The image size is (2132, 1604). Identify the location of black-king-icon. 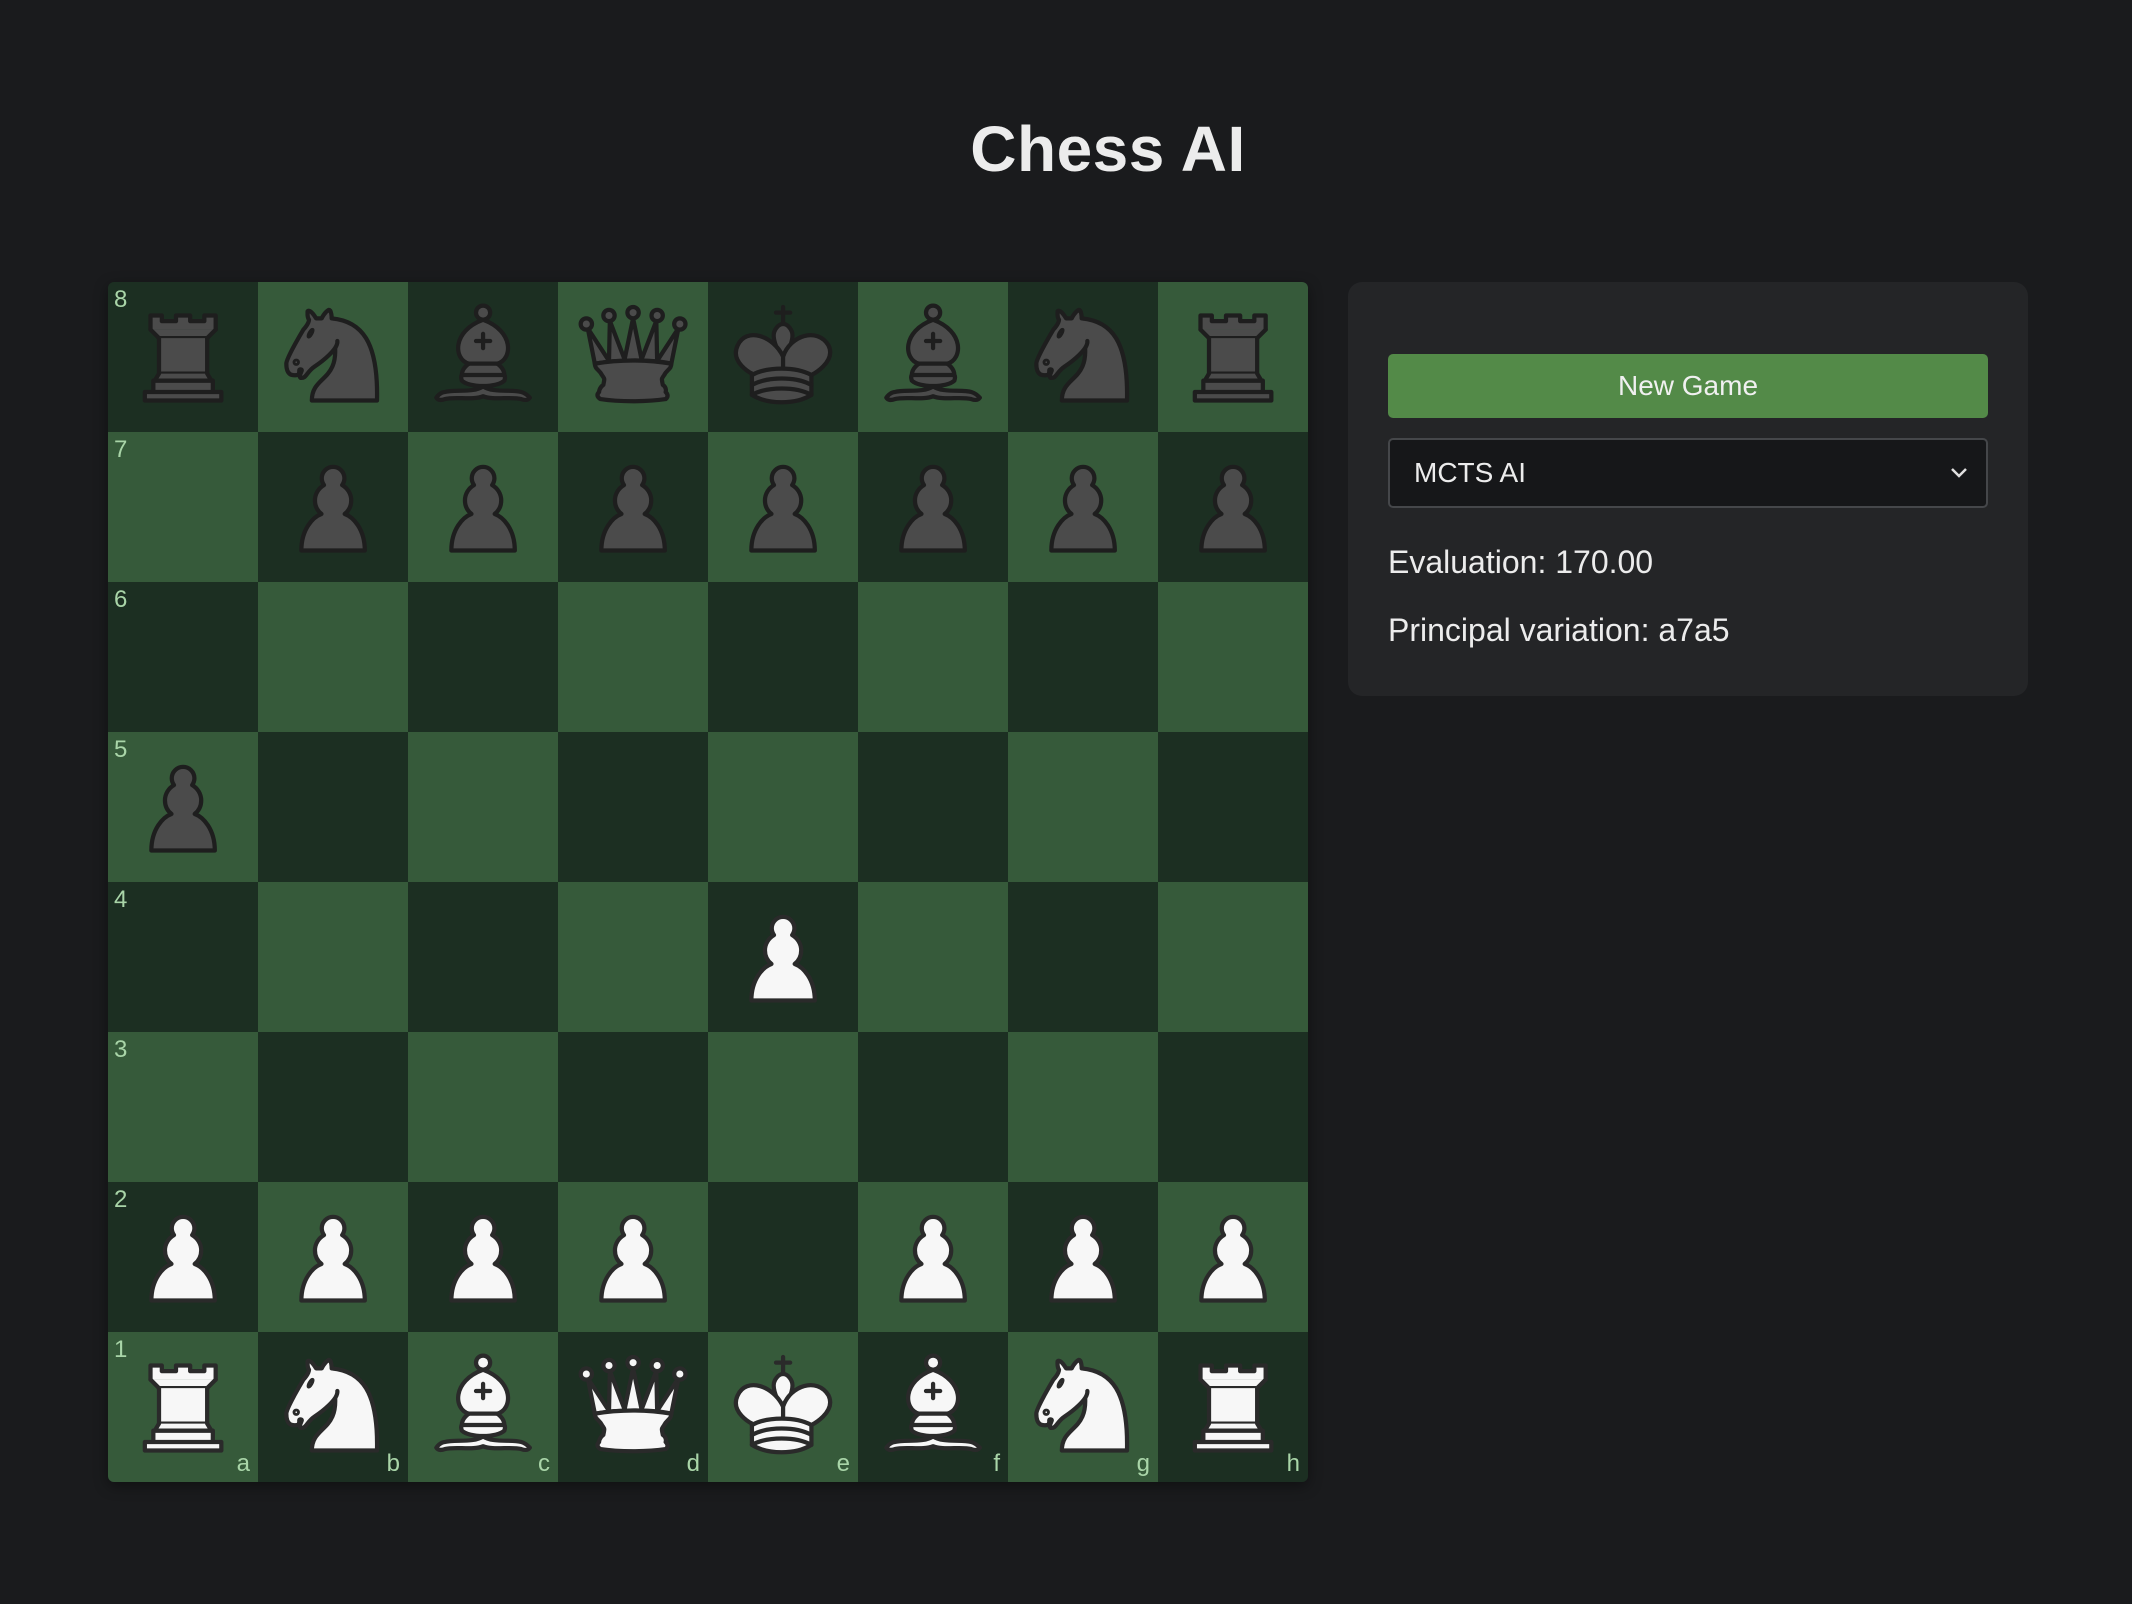
(783, 357).